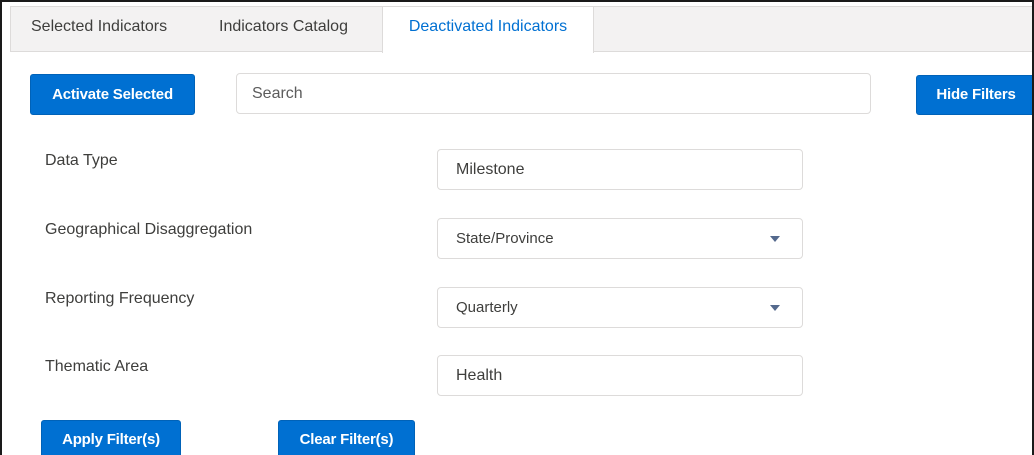  What do you see at coordinates (81, 160) in the screenshot?
I see `data-type-label: Data Type` at bounding box center [81, 160].